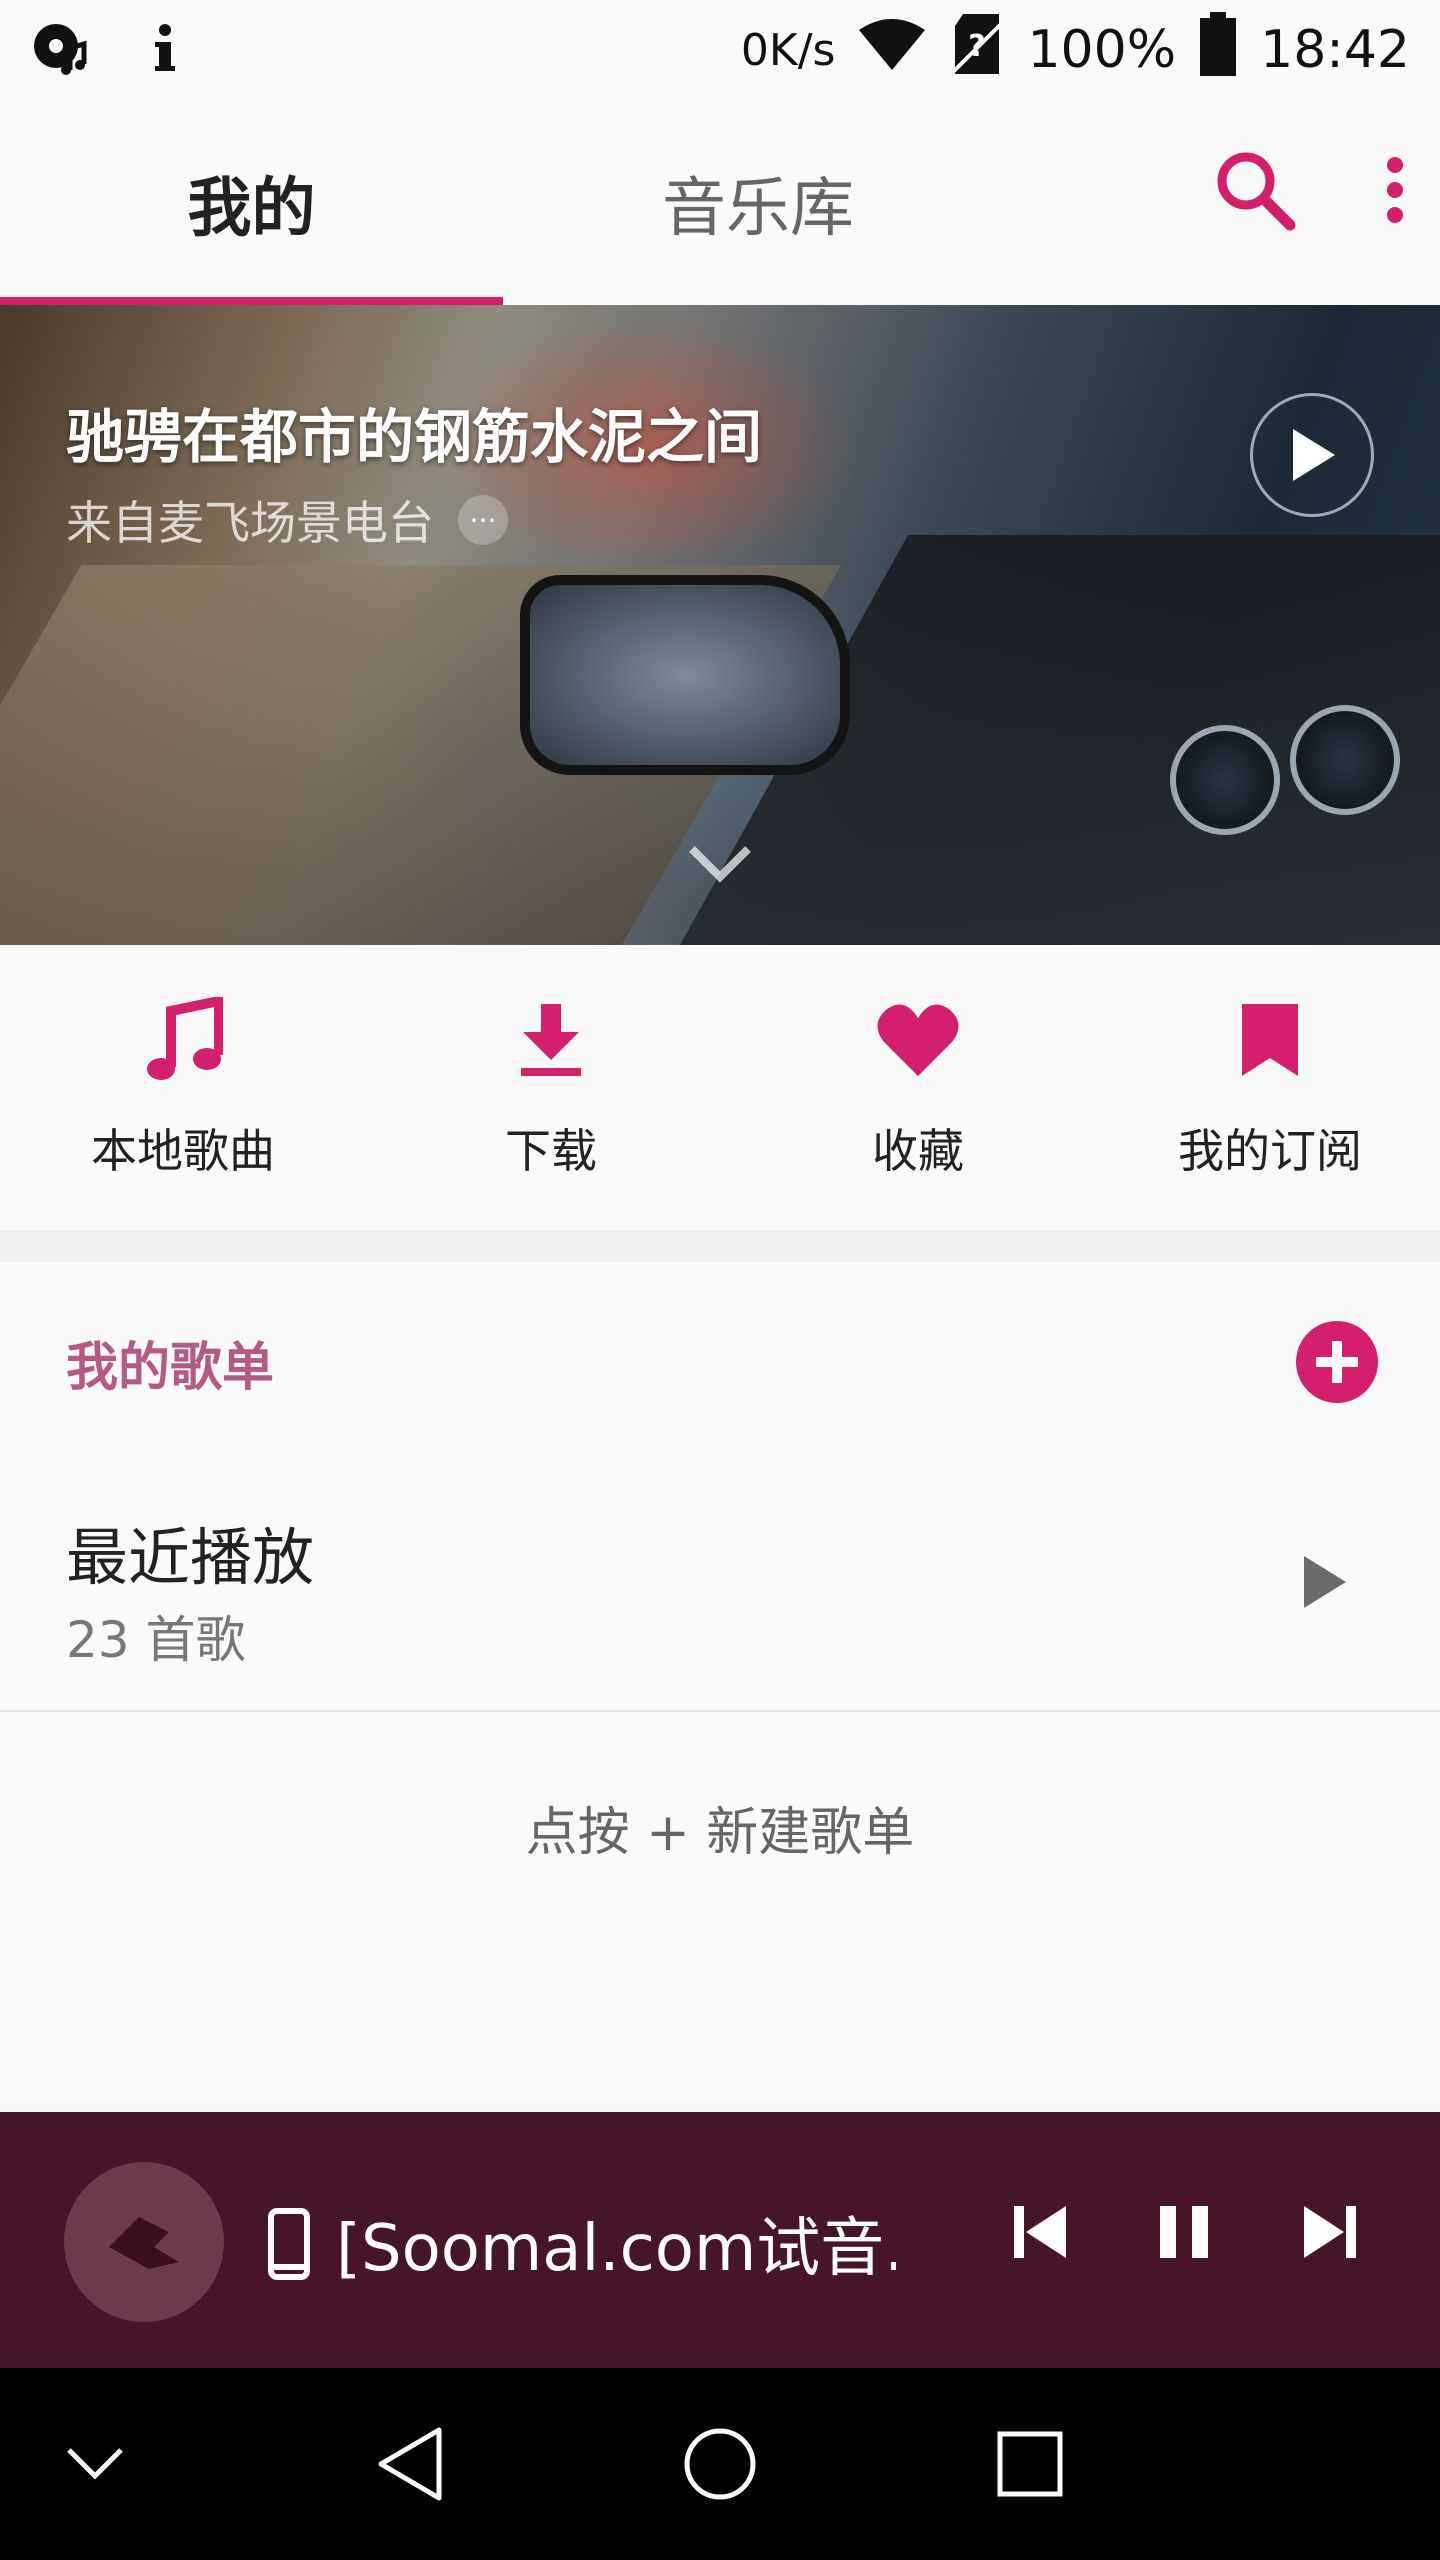 Image resolution: width=1440 pixels, height=2560 pixels. Describe the element at coordinates (170, 1367) in the screenshot. I see `playlists-title: 我的歌单` at that location.